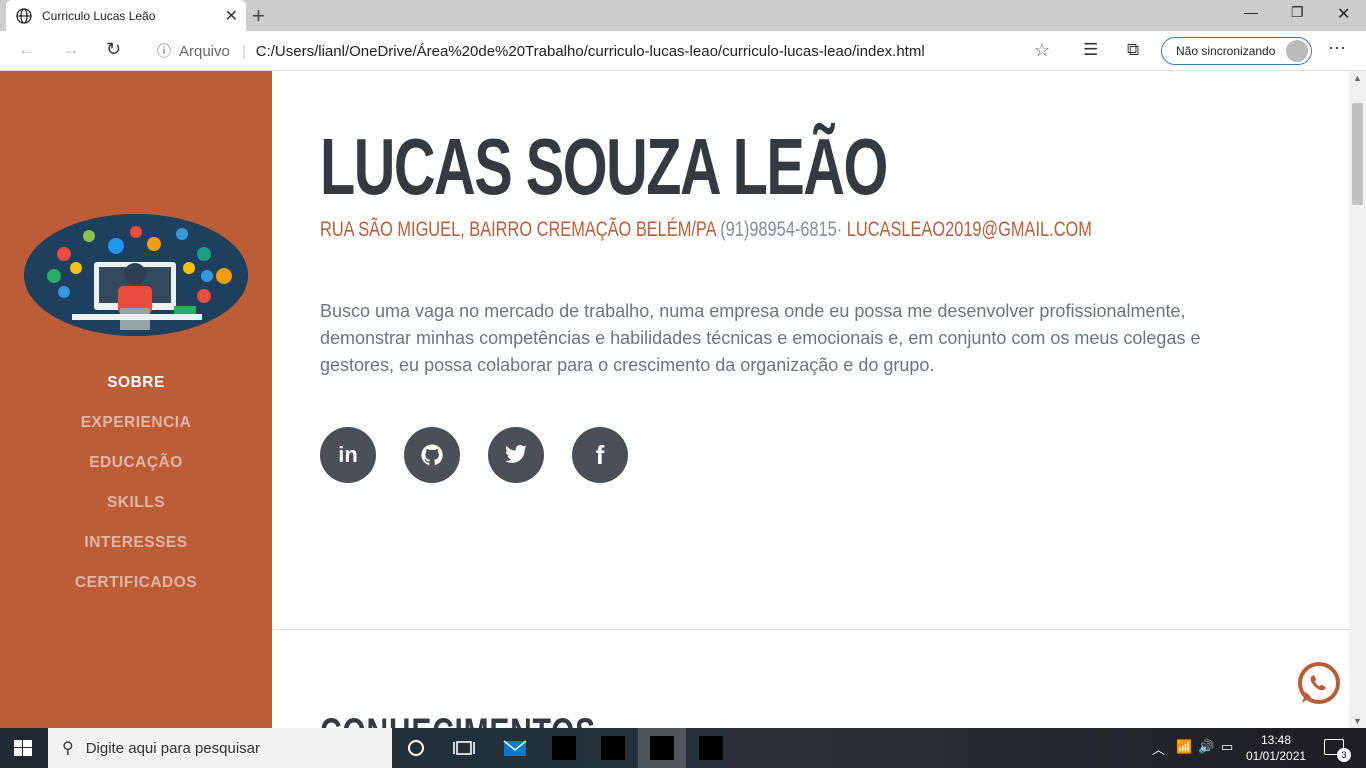  I want to click on browser-tab: Curriculo Lucas Leão ✕, so click(126, 15).